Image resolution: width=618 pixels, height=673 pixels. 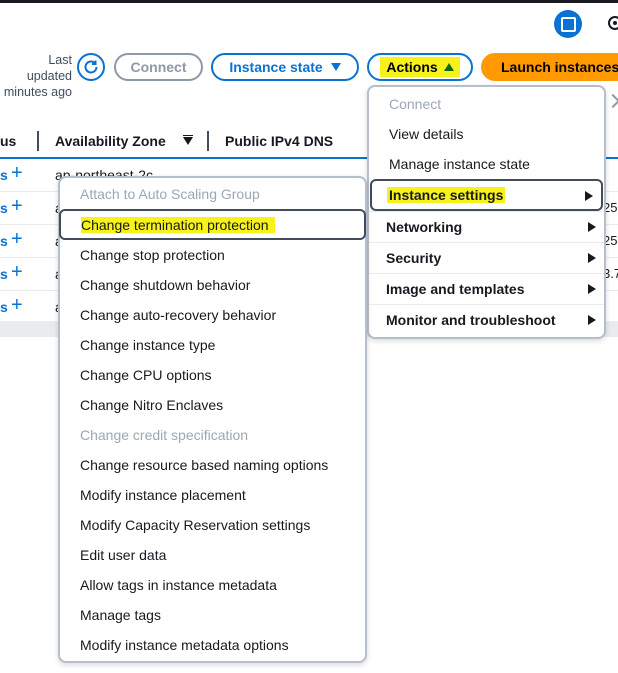 I want to click on menu-item-networking: Networking, so click(x=486, y=226).